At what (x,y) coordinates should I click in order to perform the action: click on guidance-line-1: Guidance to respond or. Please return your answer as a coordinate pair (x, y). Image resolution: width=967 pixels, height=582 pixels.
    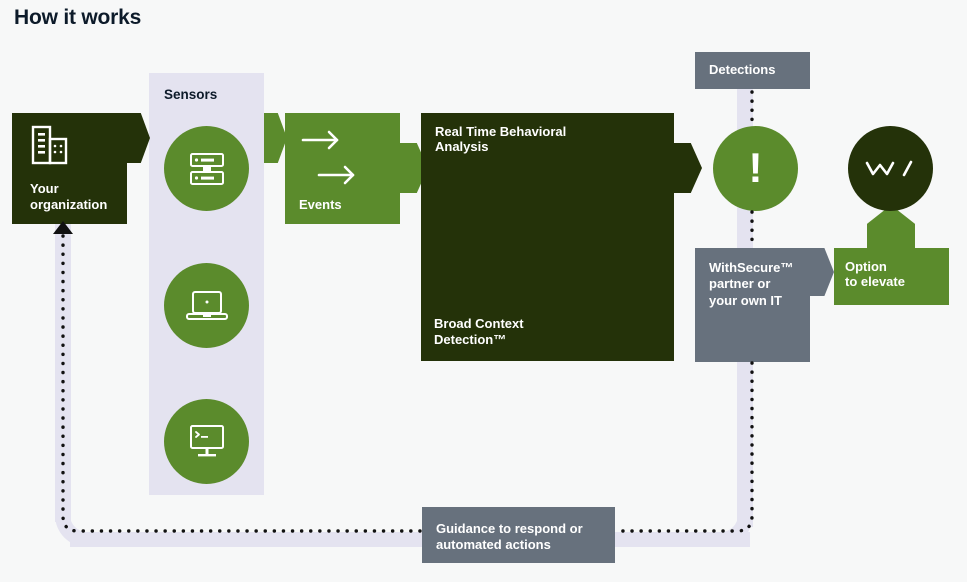
    Looking at the image, I should click on (509, 528).